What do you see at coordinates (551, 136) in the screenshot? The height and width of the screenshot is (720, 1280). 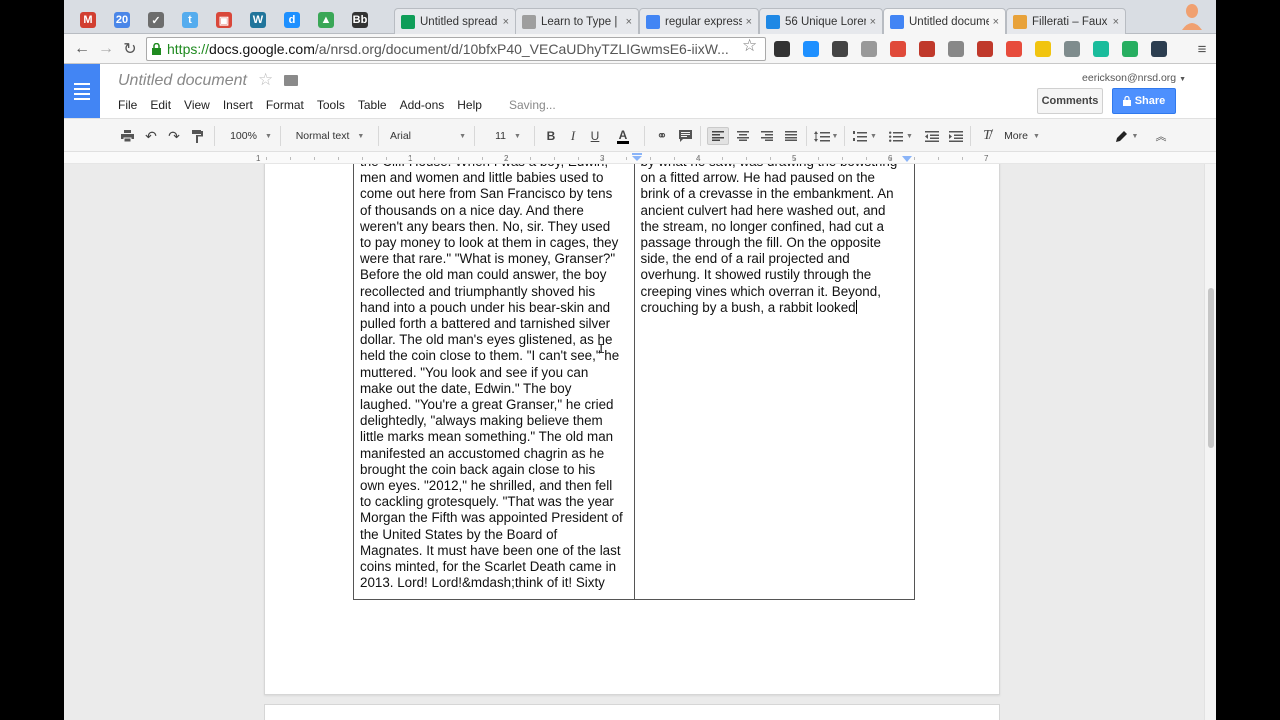 I see `bold-icon: B` at bounding box center [551, 136].